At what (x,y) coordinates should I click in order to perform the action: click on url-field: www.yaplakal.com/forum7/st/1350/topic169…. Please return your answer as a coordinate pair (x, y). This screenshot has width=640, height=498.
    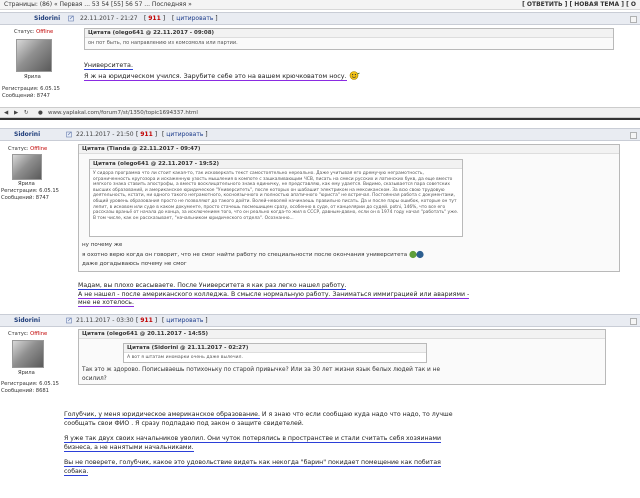
    Looking at the image, I should click on (123, 113).